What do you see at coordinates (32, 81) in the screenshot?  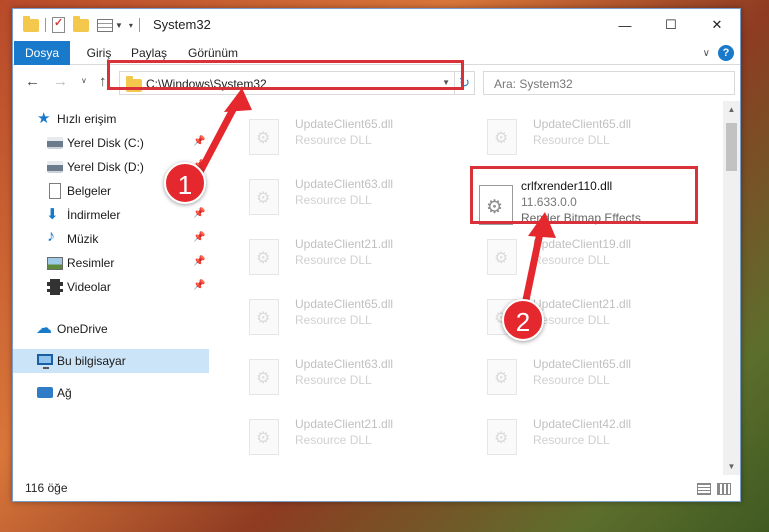 I see `back-button: ←` at bounding box center [32, 81].